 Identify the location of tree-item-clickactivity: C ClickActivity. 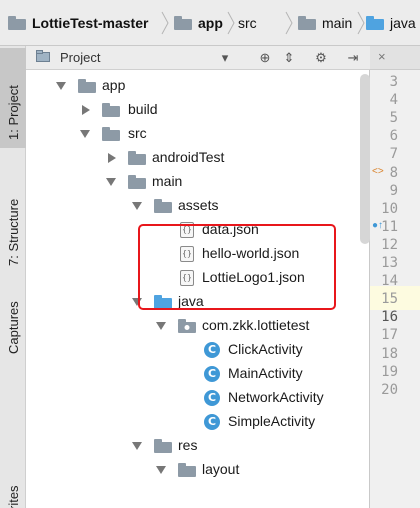
(186, 350).